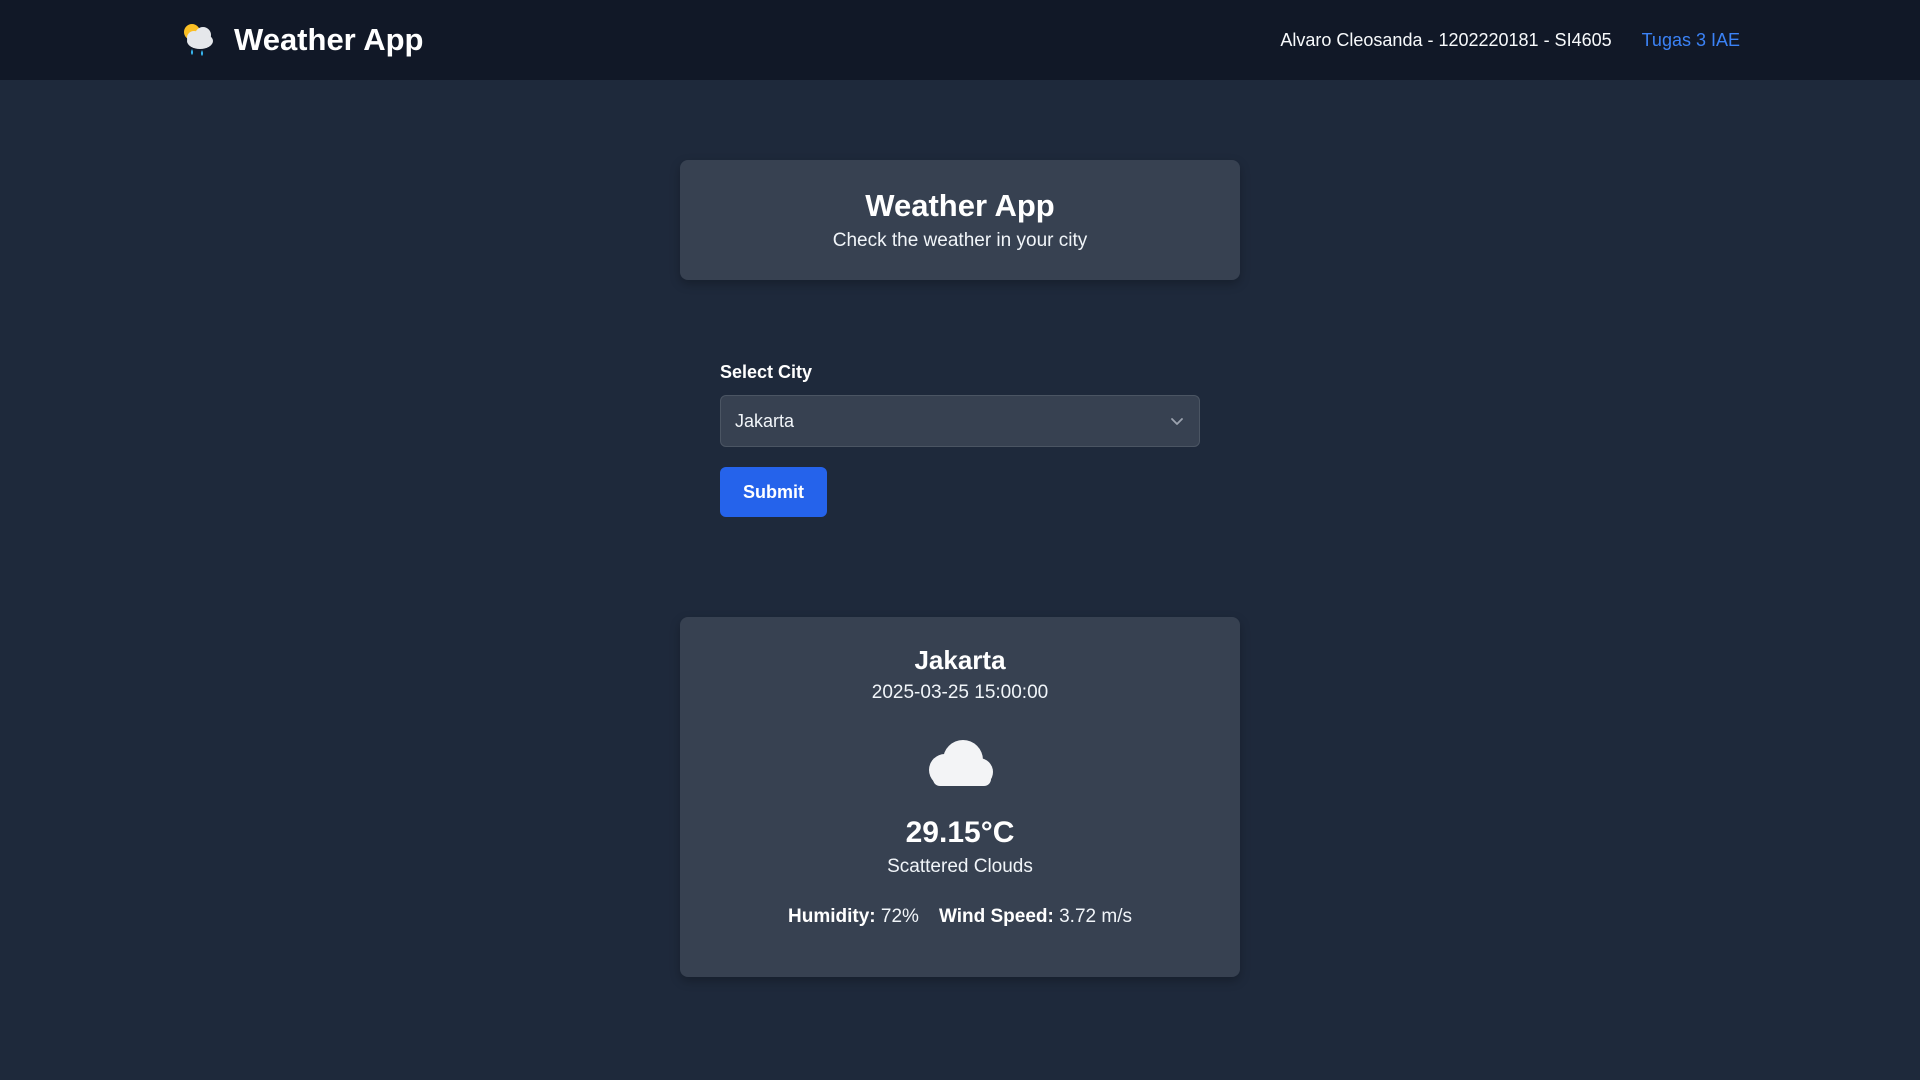 The width and height of the screenshot is (1920, 1080). I want to click on weather-logo-icon, so click(198, 40).